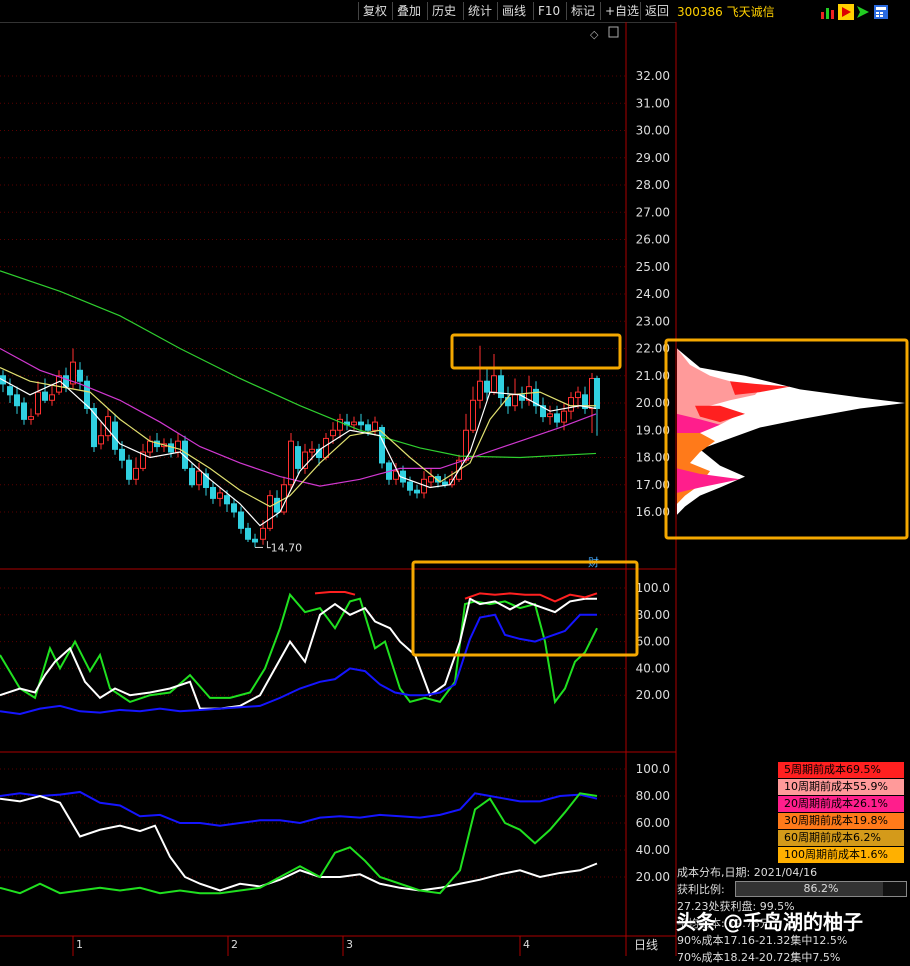 This screenshot has height=966, width=910. Describe the element at coordinates (299, 808) in the screenshot. I see `osc2-blue-line` at that location.